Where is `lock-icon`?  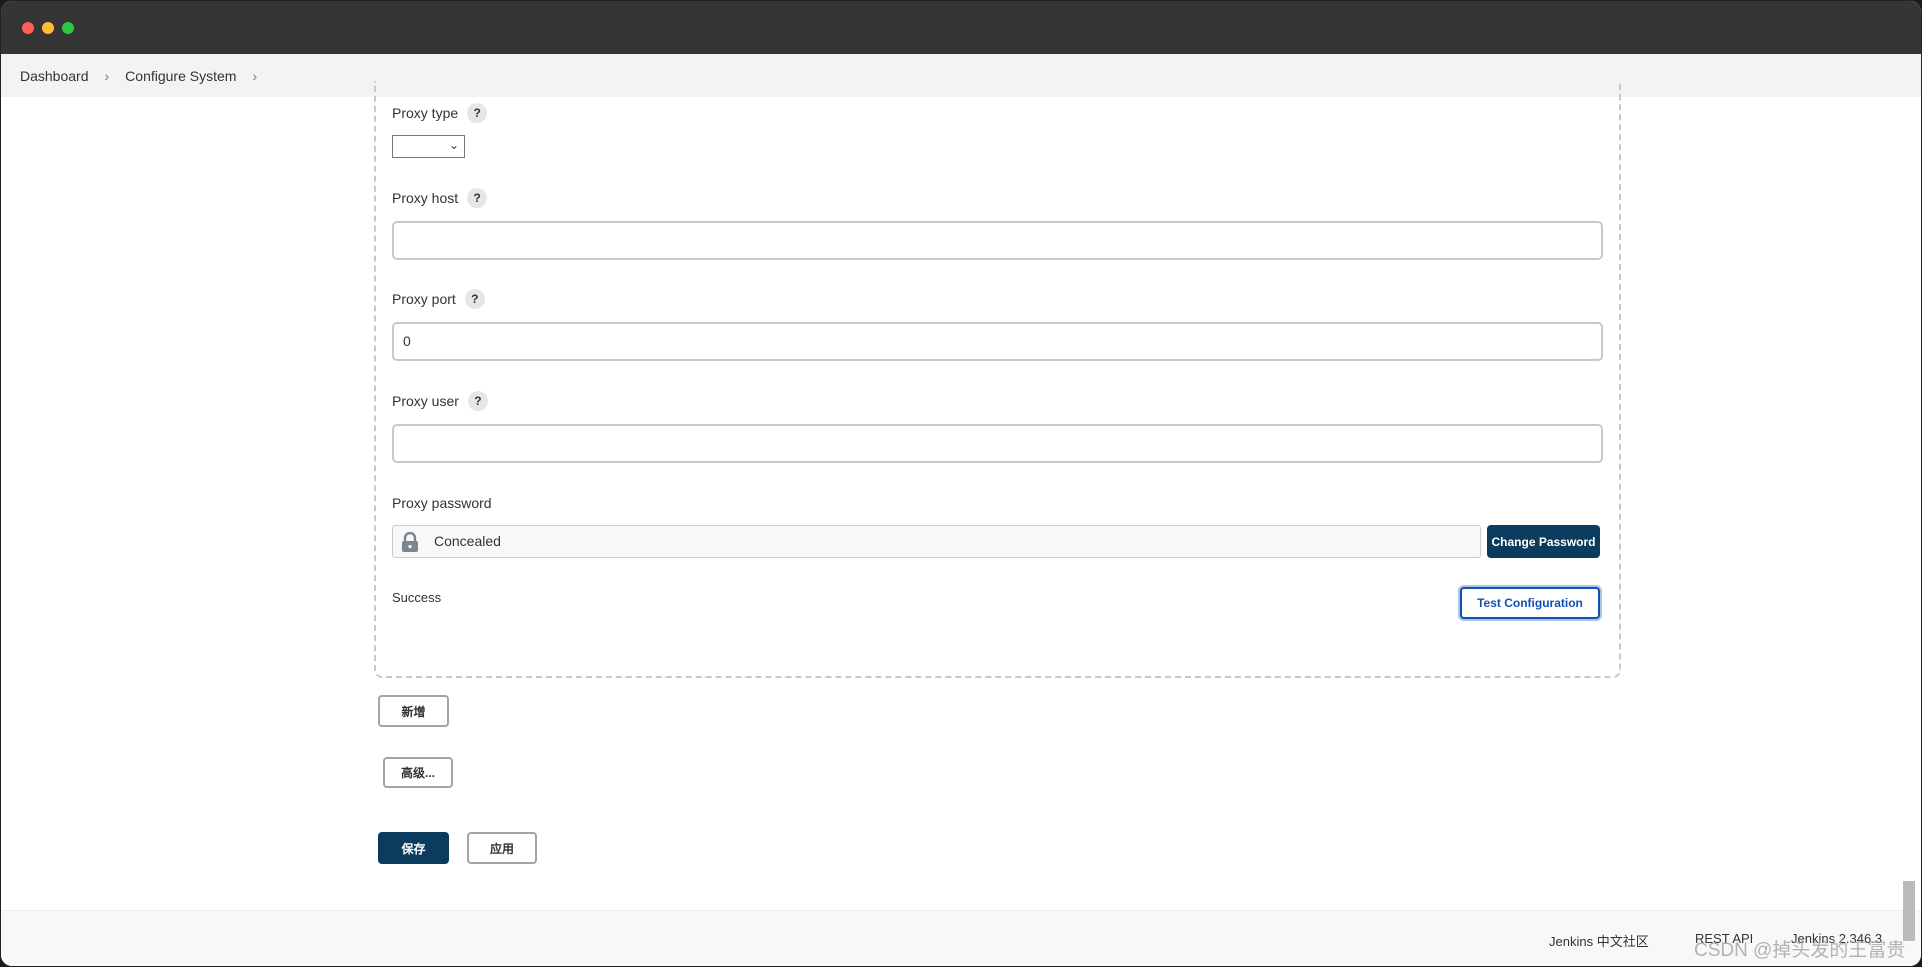 lock-icon is located at coordinates (410, 542).